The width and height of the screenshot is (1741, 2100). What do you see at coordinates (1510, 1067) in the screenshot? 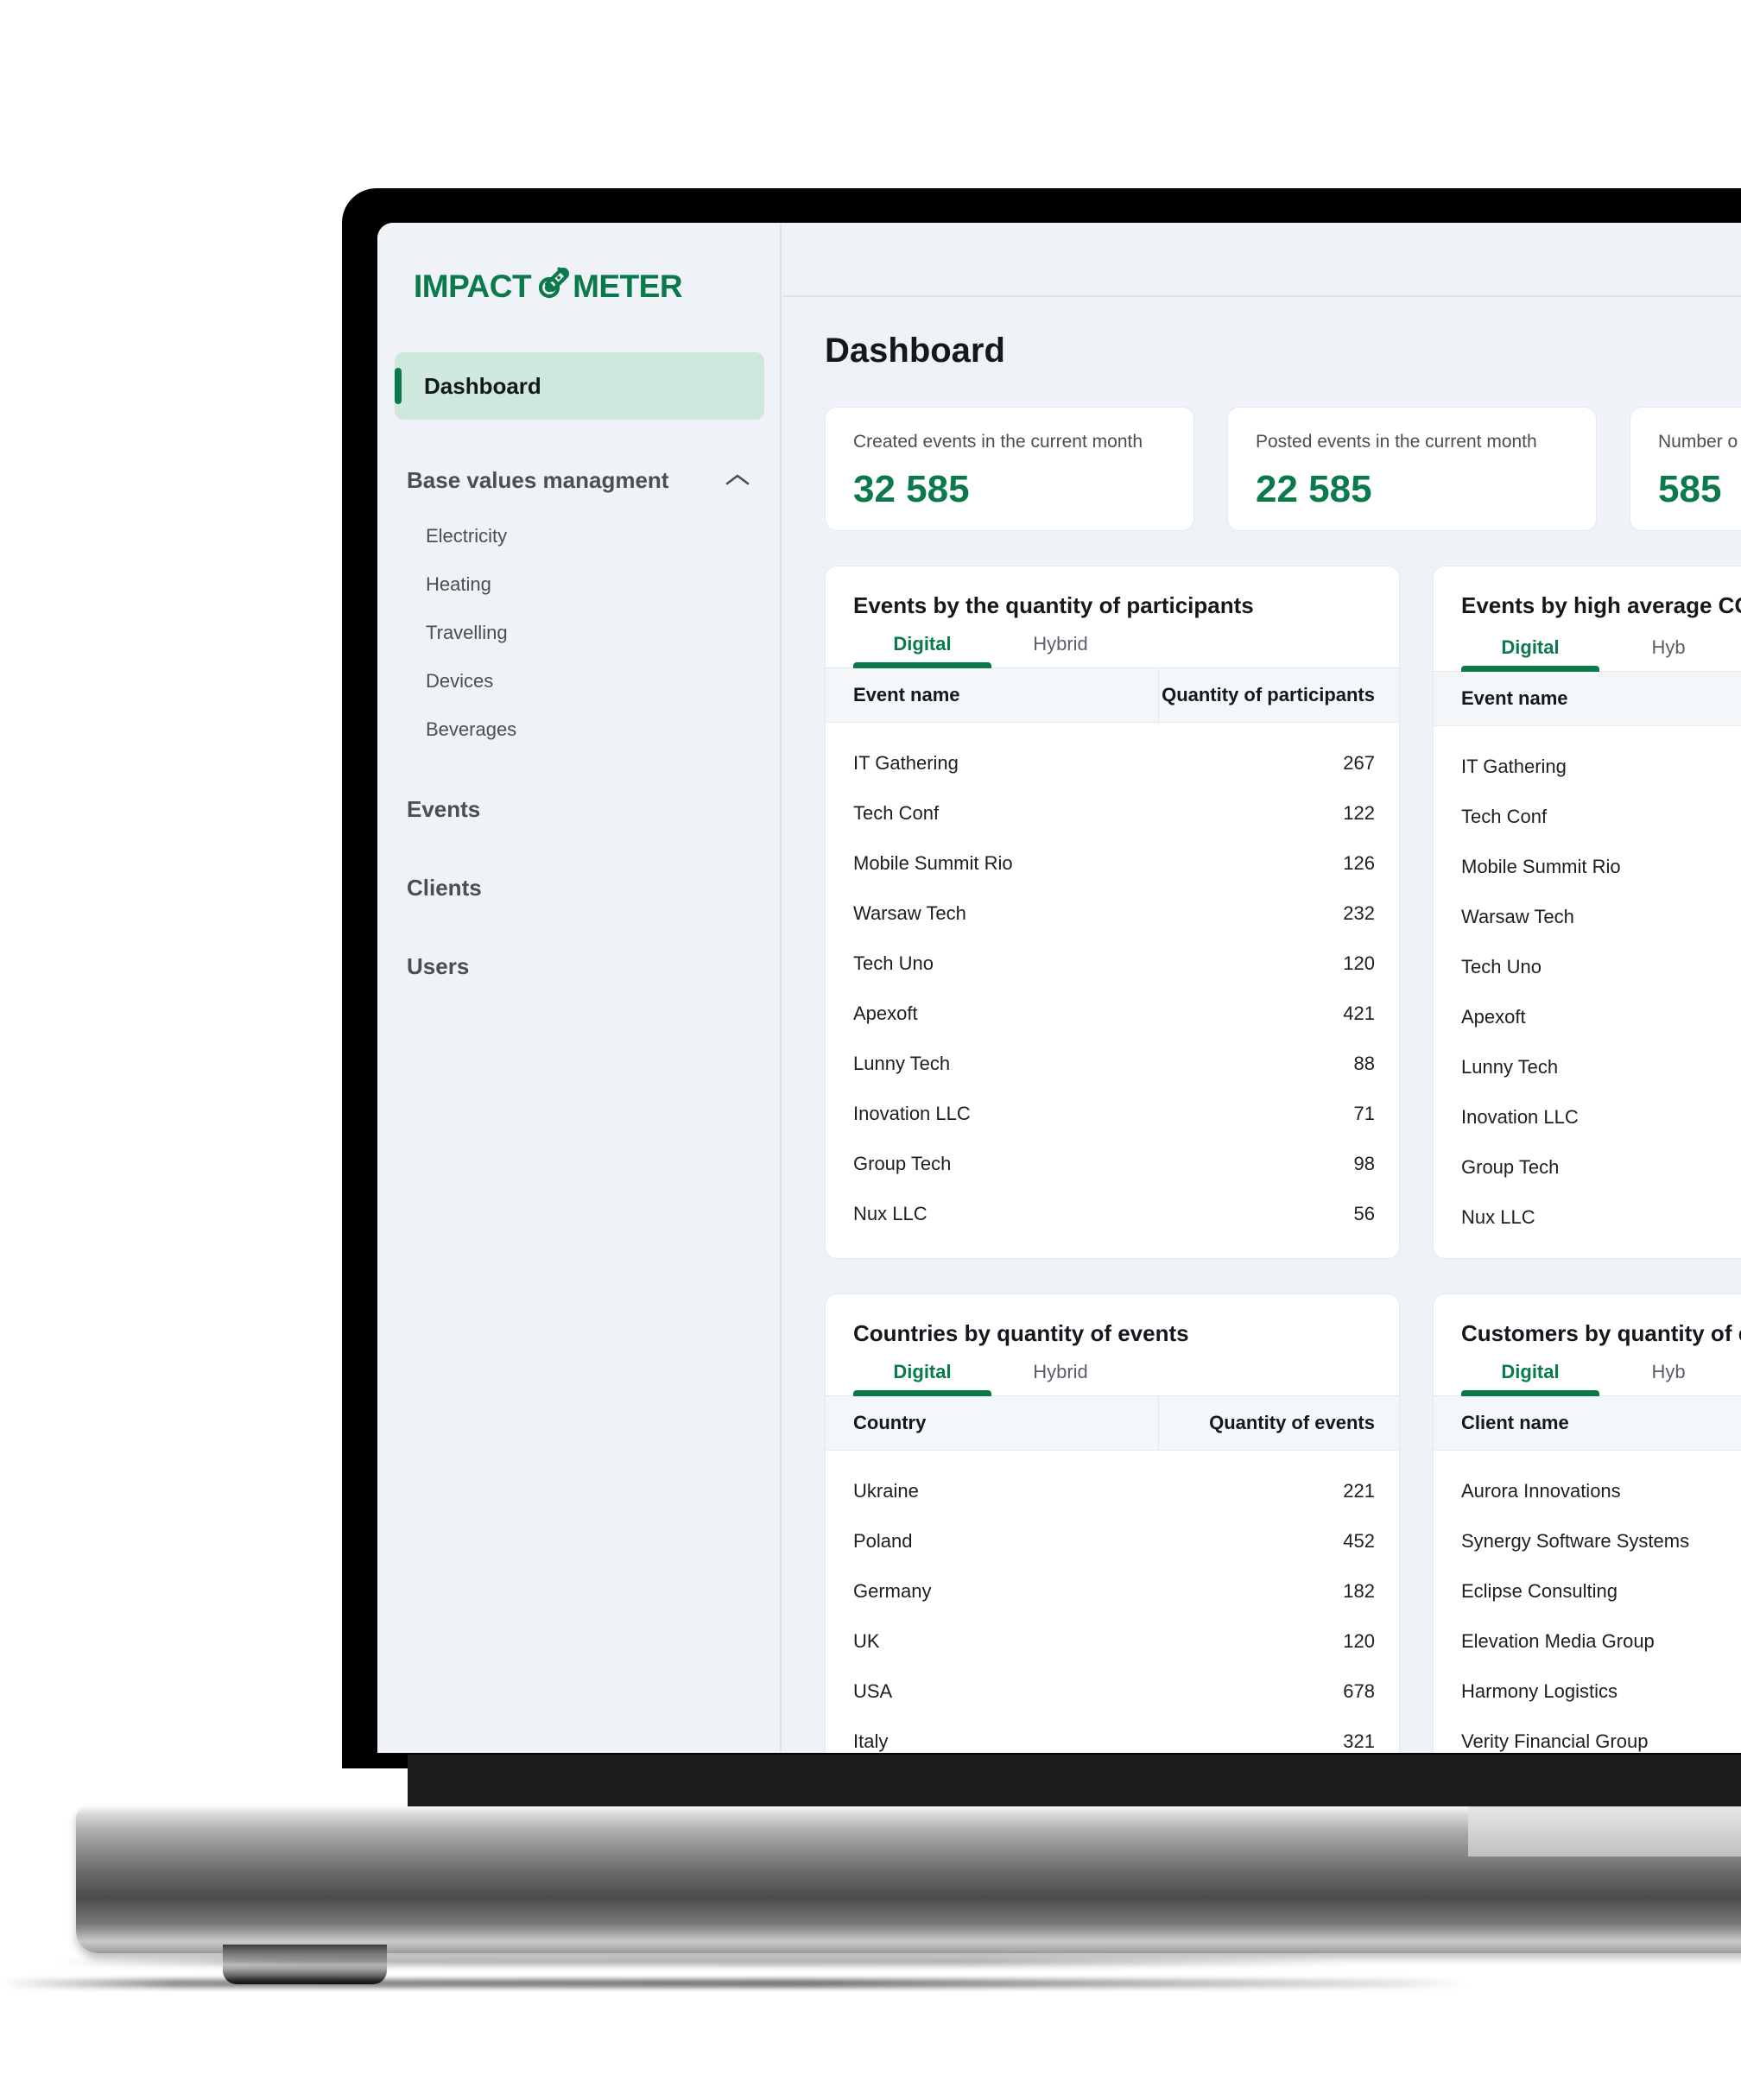
I see `cell-event-name: Lunny Tech` at bounding box center [1510, 1067].